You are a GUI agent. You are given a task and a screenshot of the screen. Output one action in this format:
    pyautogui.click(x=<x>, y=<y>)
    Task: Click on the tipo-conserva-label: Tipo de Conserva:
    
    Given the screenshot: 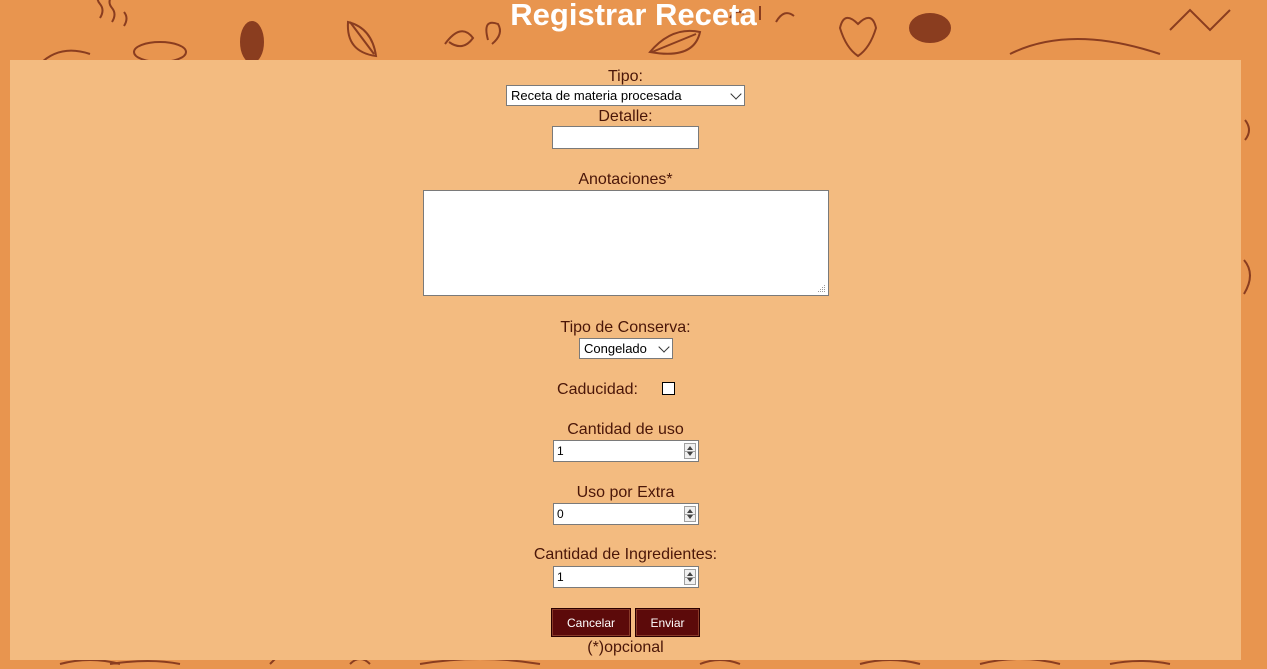 What is the action you would take?
    pyautogui.click(x=625, y=327)
    